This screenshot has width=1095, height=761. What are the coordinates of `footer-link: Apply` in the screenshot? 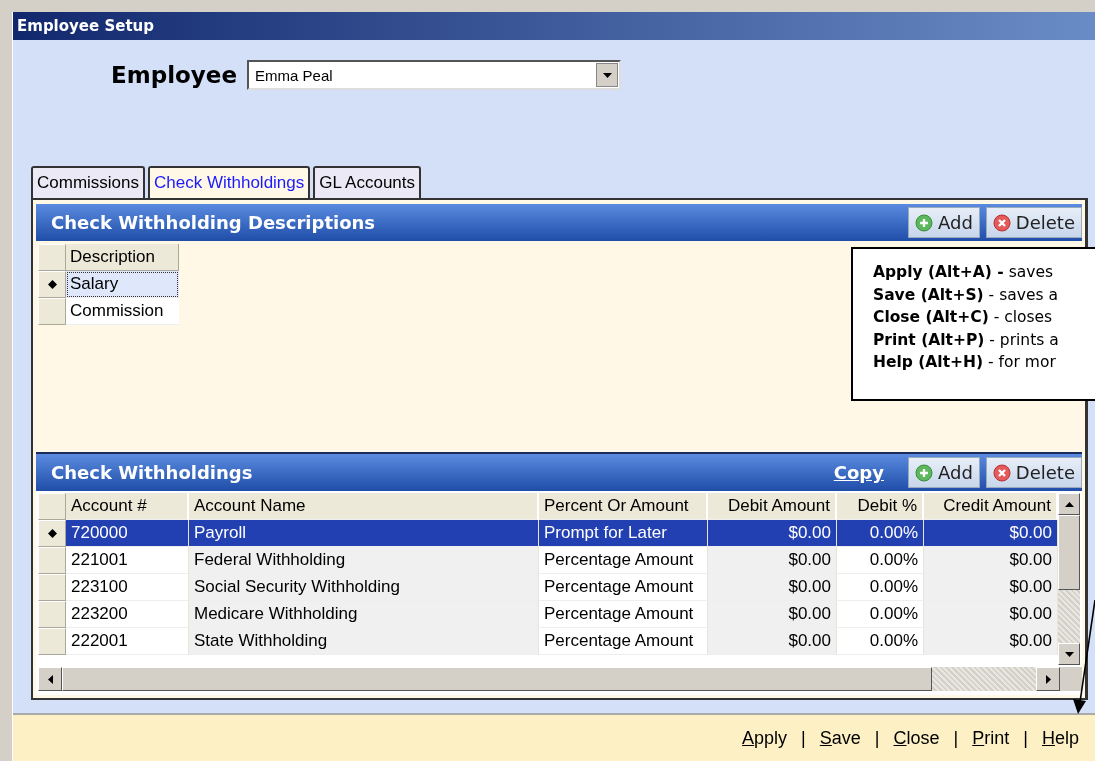 It's located at (765, 738).